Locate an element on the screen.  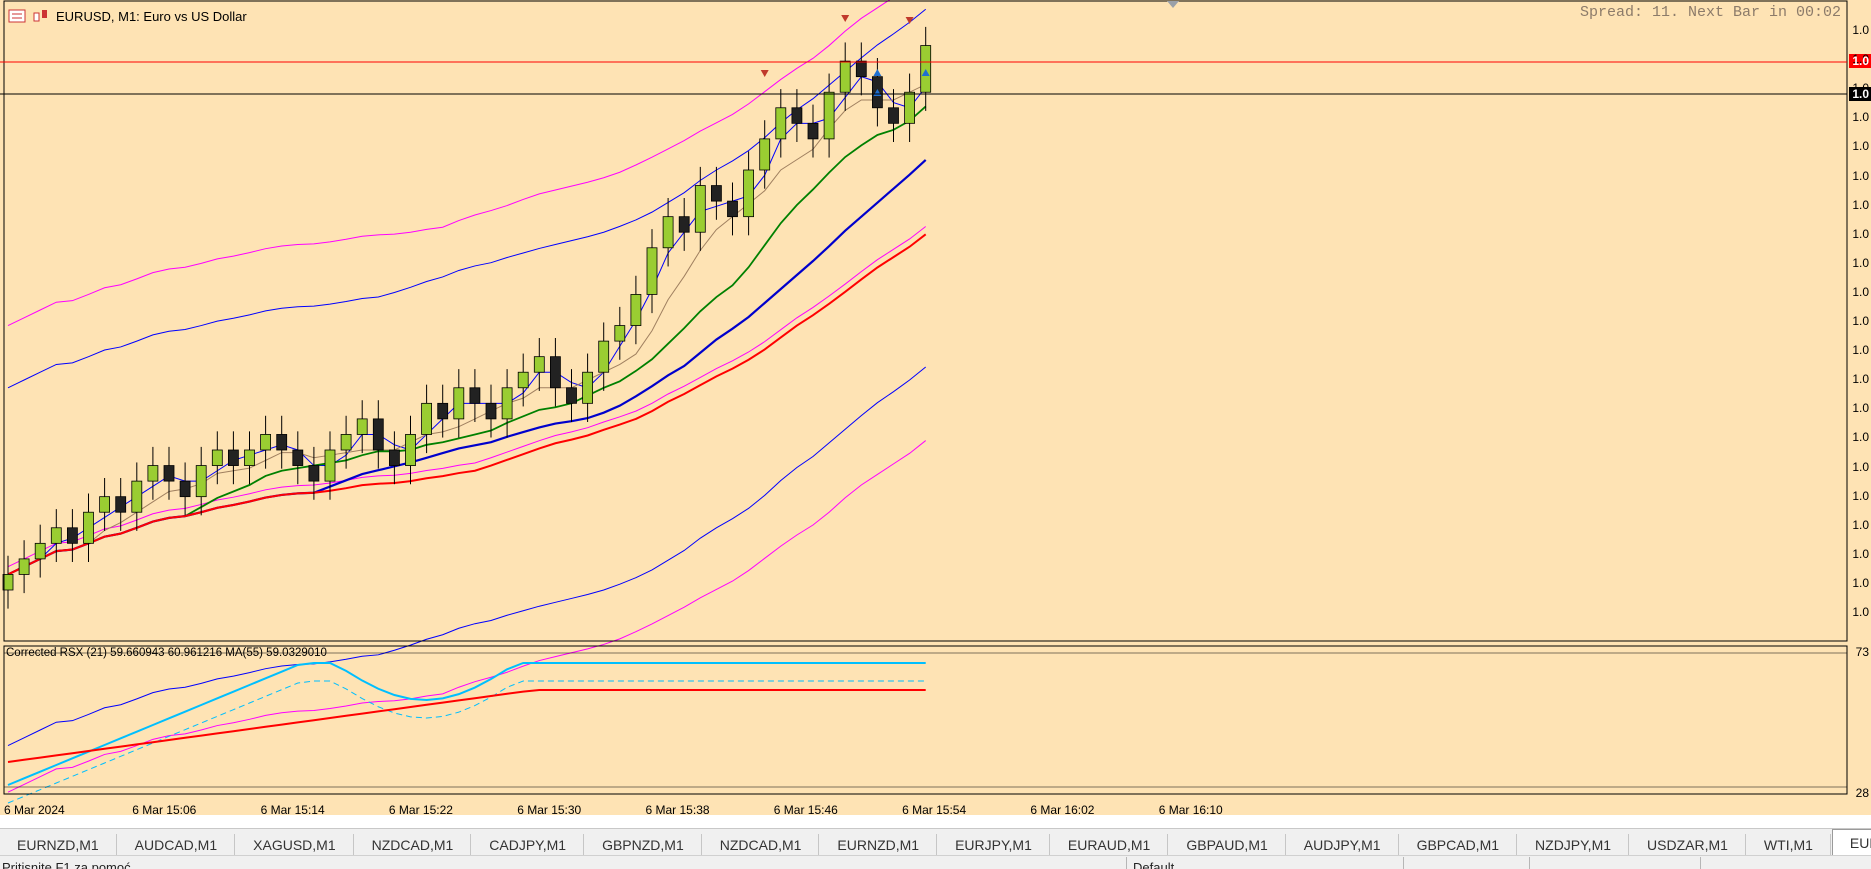
chart-menu-icon is located at coordinates (17, 16).